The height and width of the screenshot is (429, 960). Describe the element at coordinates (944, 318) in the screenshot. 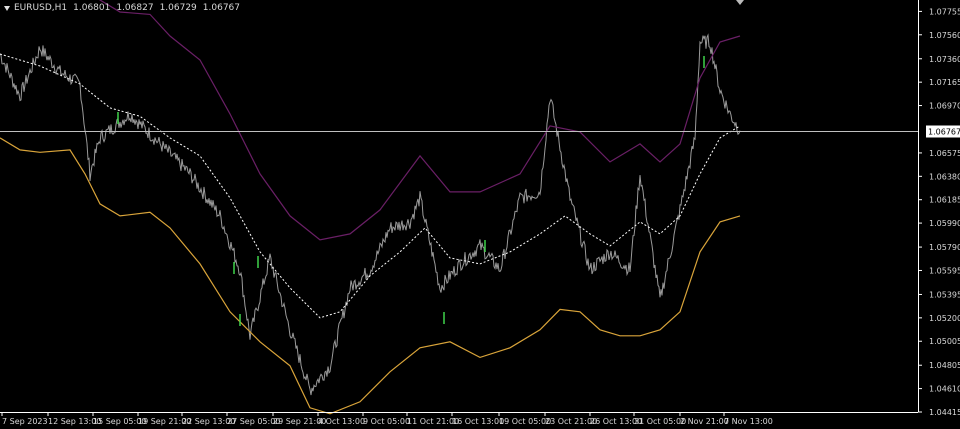

I see `price-label: 1.05200` at that location.